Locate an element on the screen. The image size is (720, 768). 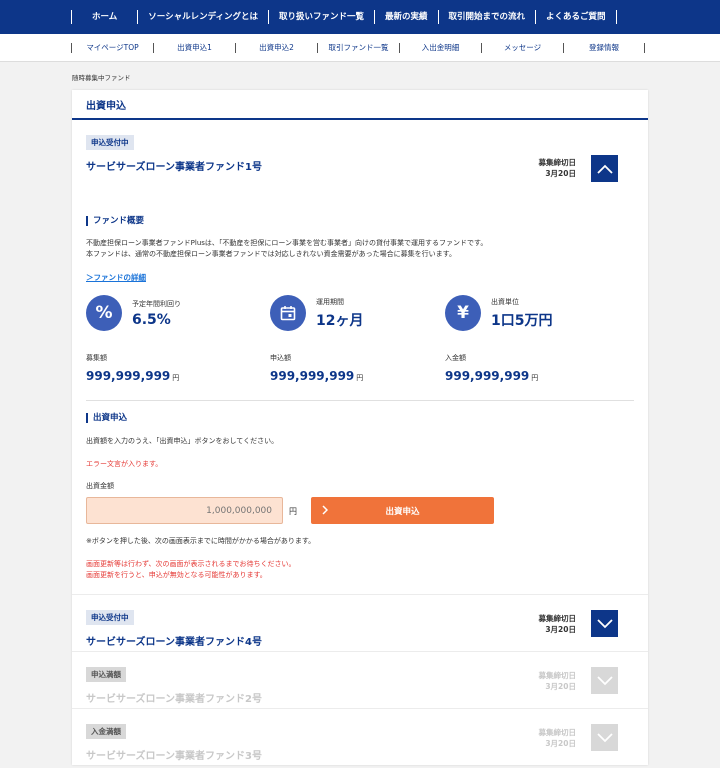
investment-amount-input is located at coordinates (184, 510).